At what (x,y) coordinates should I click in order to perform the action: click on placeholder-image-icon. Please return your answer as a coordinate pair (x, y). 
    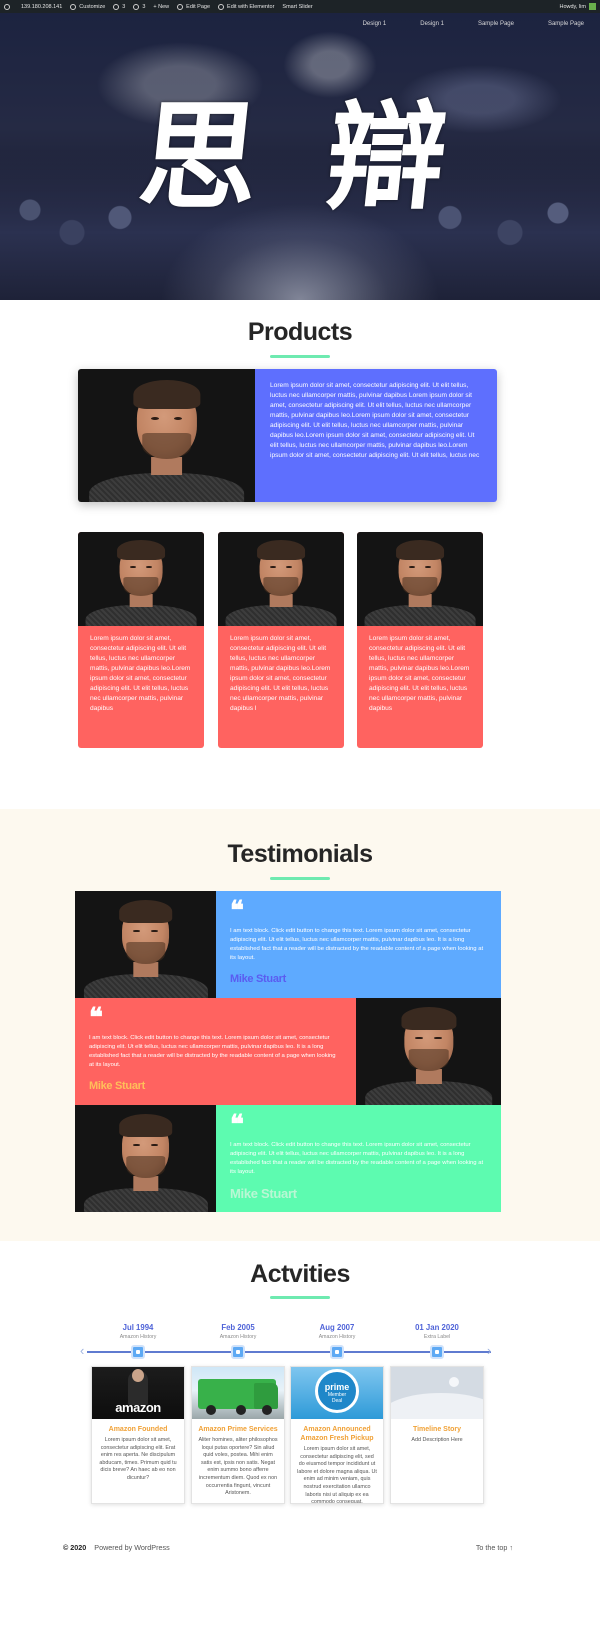
    Looking at the image, I should click on (437, 1393).